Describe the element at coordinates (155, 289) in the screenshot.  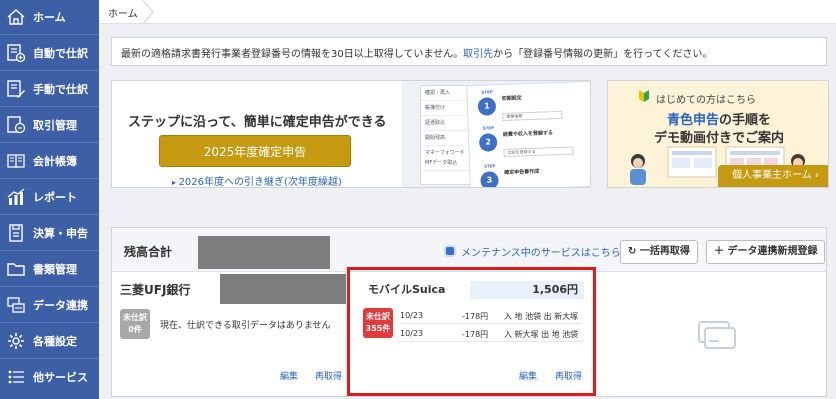
I see `account-name: 三菱UFJ銀行` at that location.